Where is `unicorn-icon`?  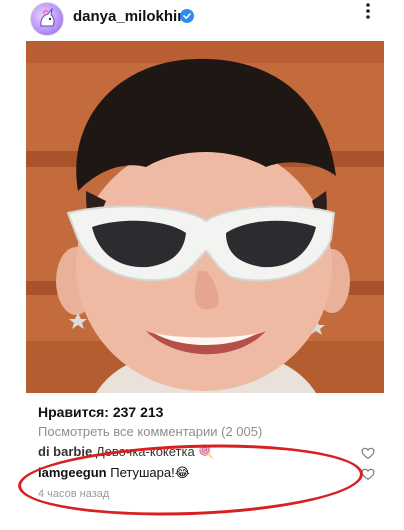 unicorn-icon is located at coordinates (47, 17).